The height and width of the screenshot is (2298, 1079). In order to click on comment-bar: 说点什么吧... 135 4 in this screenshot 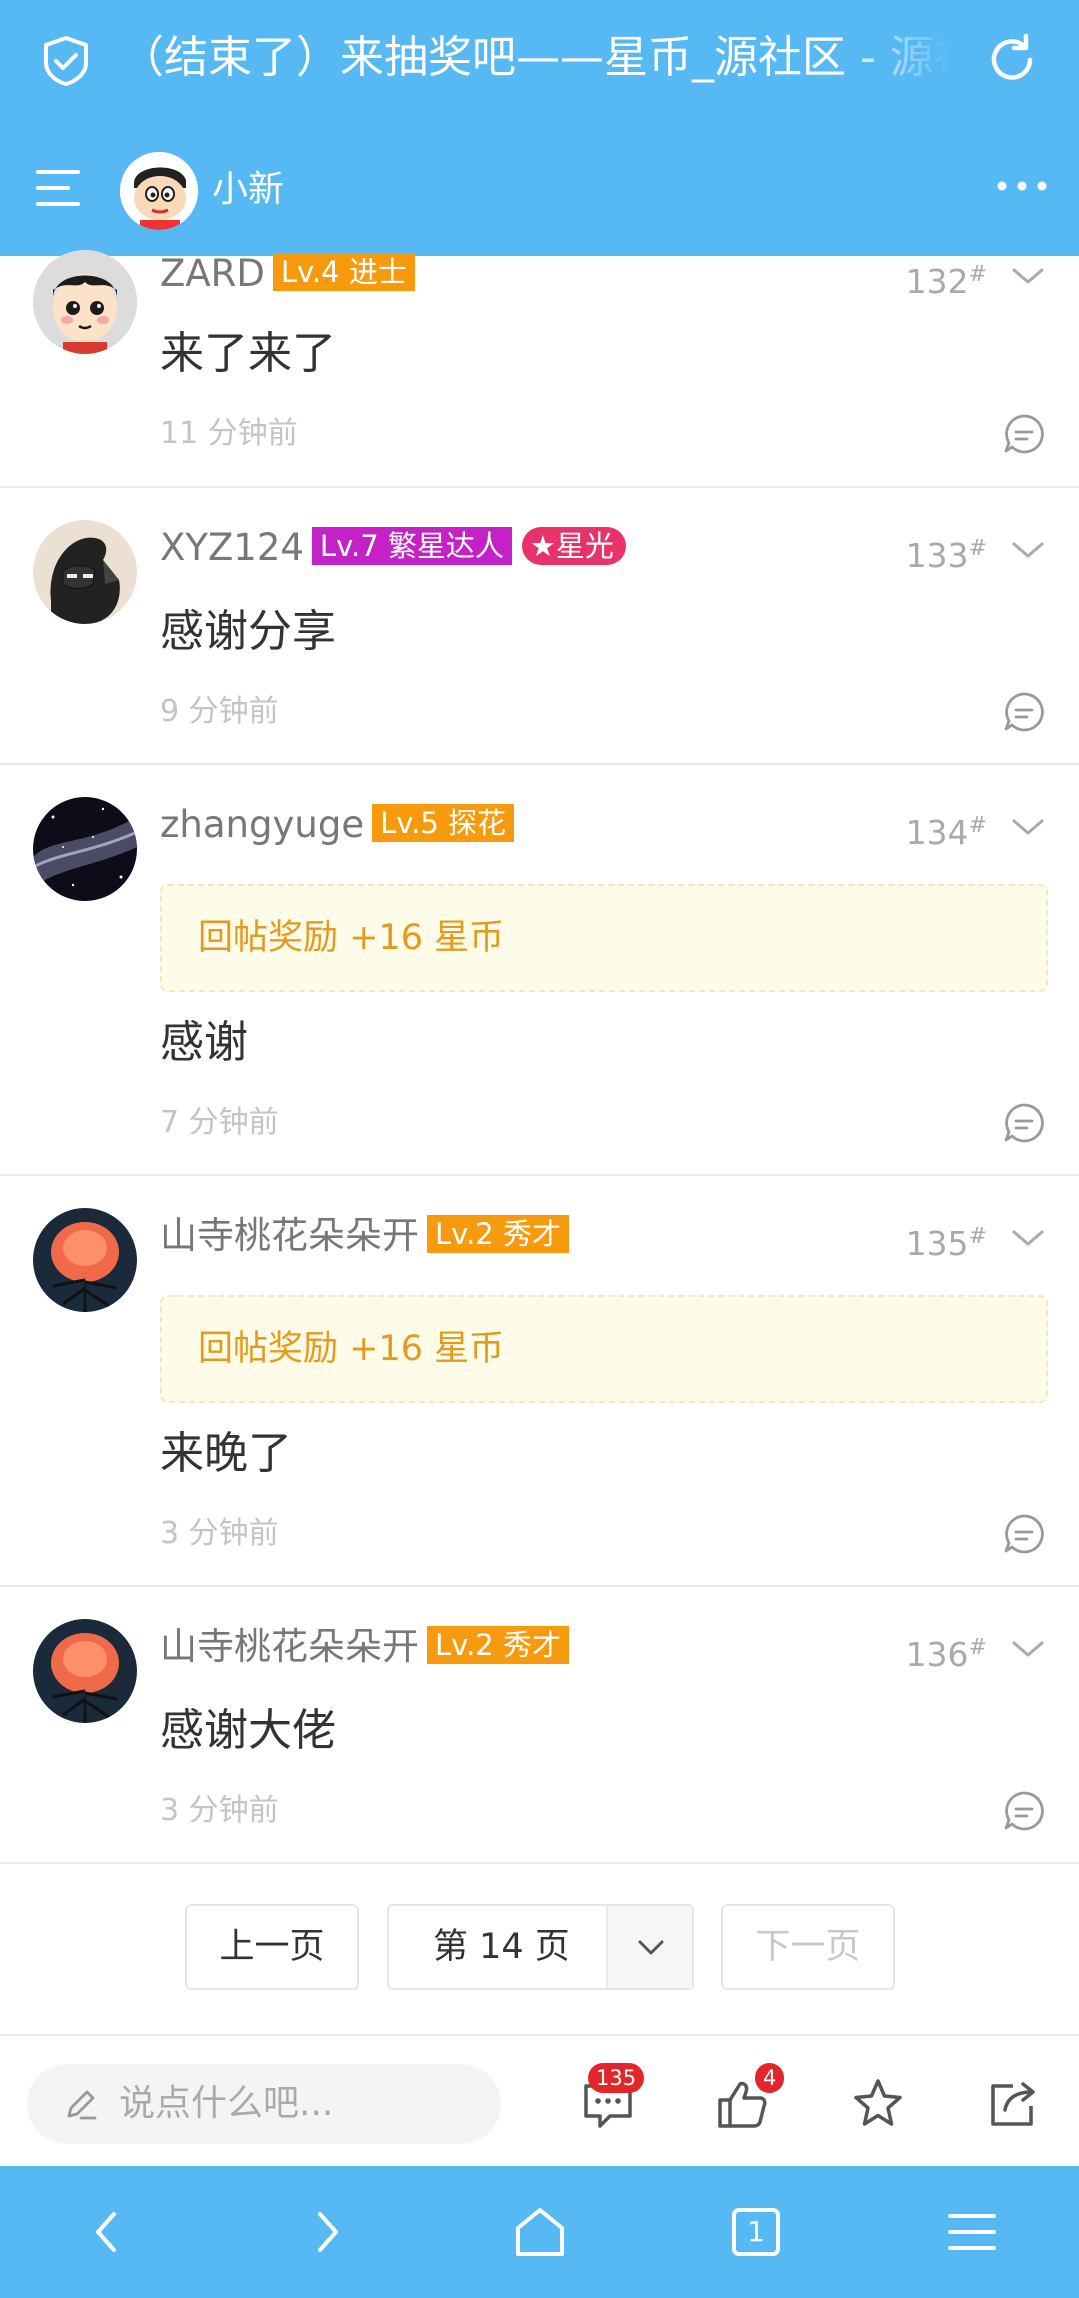, I will do `click(539, 2100)`.